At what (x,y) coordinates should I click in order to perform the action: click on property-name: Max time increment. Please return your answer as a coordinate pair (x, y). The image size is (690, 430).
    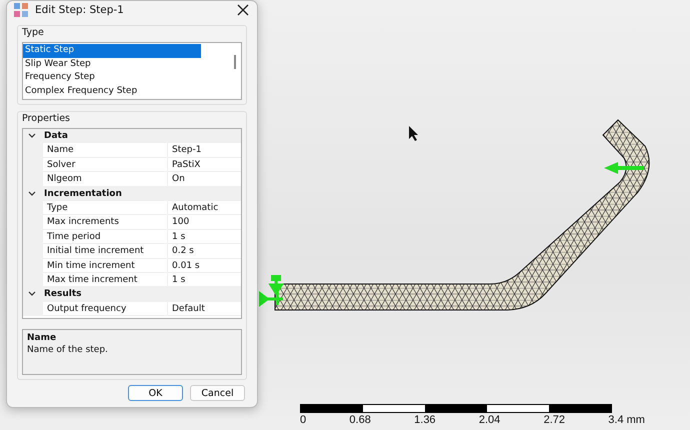
    Looking at the image, I should click on (105, 280).